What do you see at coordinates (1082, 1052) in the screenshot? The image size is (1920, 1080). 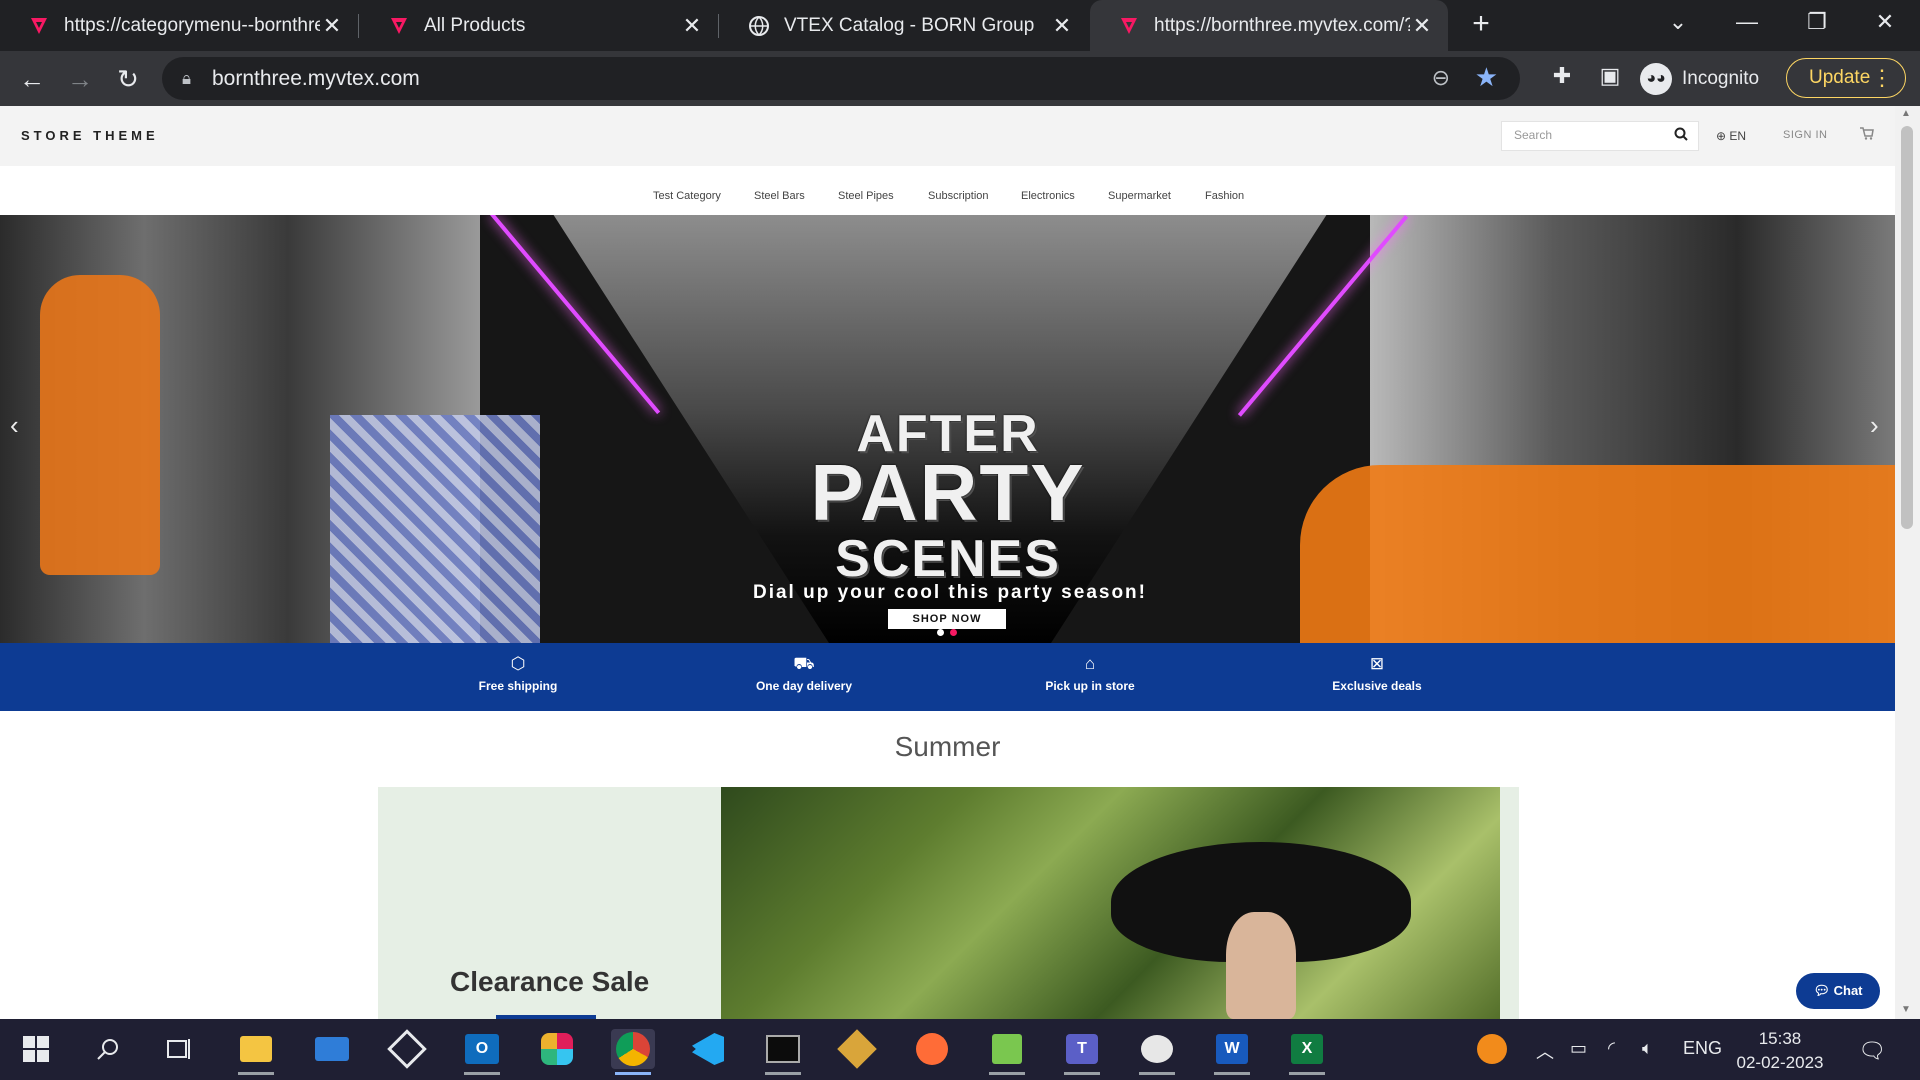 I see `teams-icon: T` at bounding box center [1082, 1052].